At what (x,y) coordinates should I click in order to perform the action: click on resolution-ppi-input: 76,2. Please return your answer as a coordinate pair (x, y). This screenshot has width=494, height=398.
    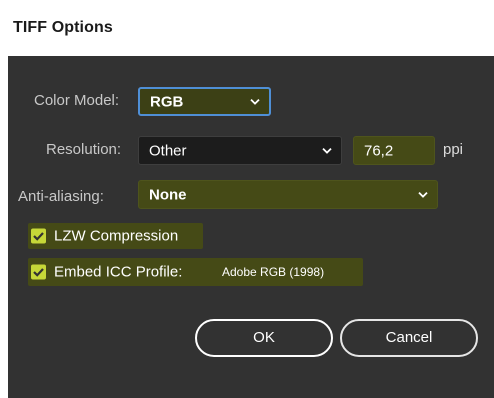
    Looking at the image, I should click on (394, 150).